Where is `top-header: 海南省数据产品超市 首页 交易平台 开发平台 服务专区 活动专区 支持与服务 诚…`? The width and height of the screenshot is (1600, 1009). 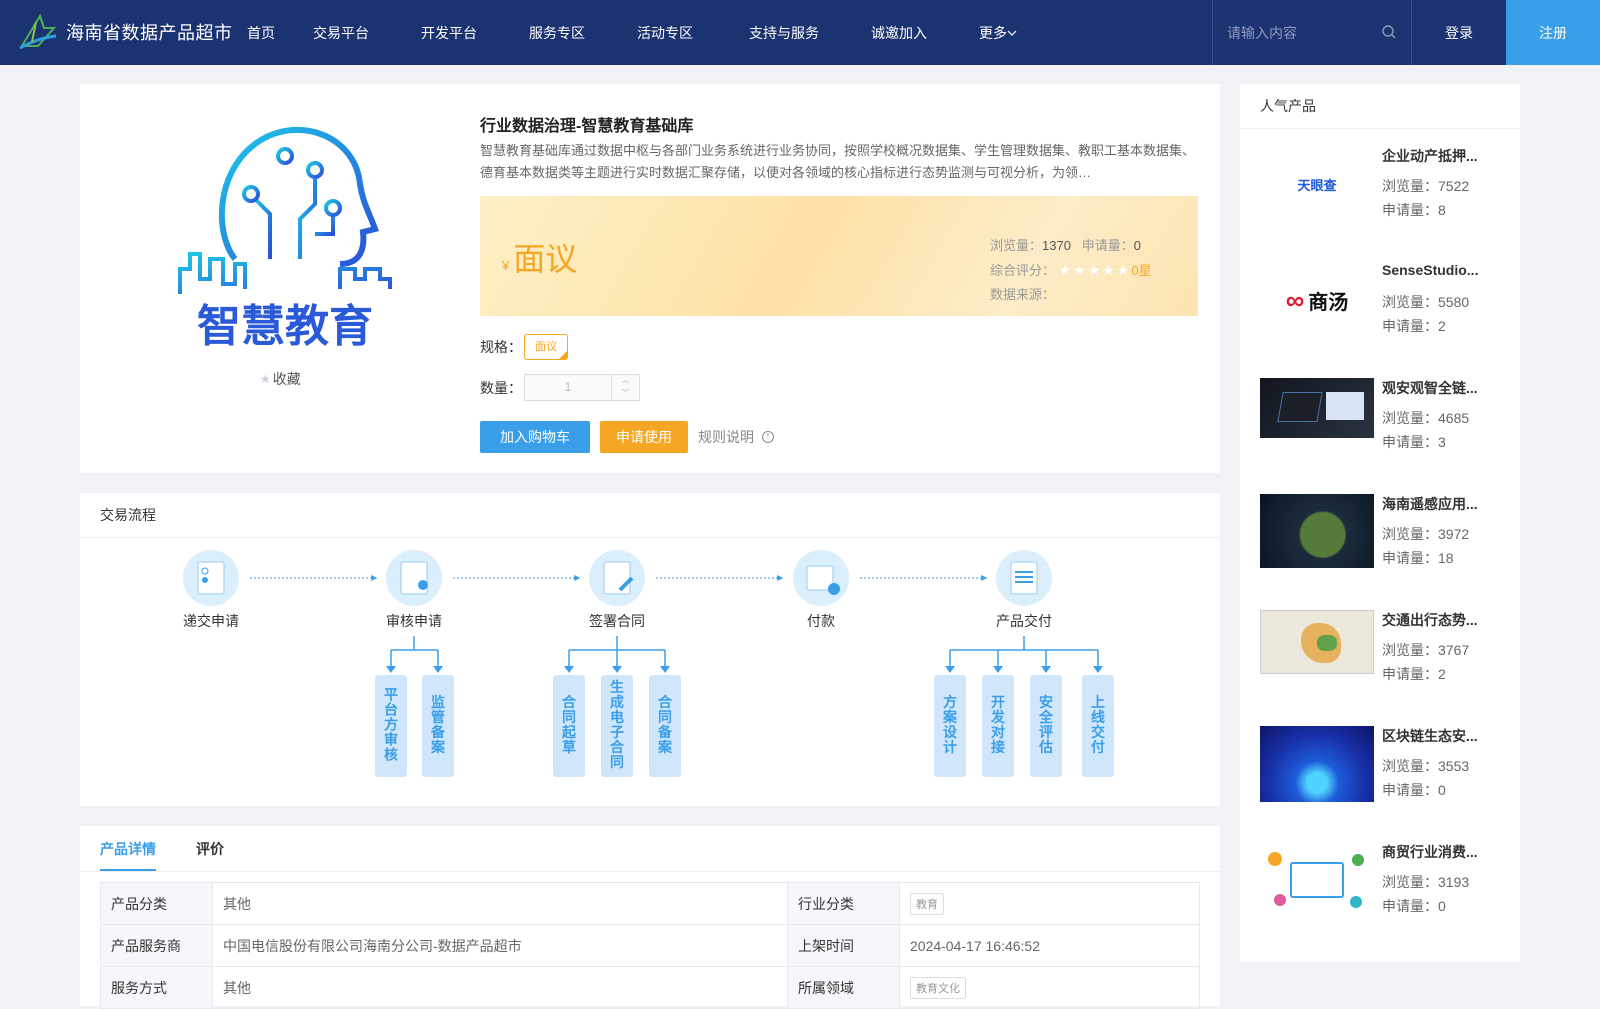
top-header: 海南省数据产品超市 首页 交易平台 开发平台 服务专区 活动专区 支持与服务 诚… is located at coordinates (800, 32).